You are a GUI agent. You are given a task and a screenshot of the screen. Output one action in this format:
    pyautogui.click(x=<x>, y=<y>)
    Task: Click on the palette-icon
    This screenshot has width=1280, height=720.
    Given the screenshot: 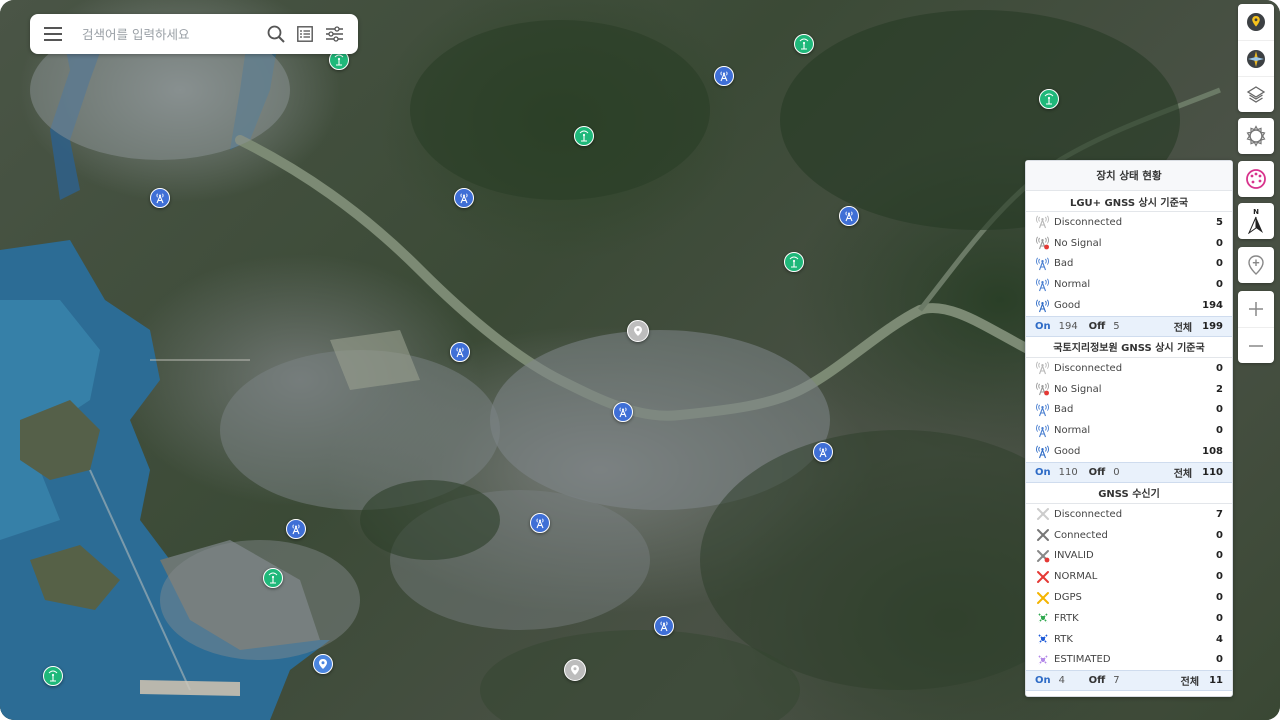 What is the action you would take?
    pyautogui.click(x=1256, y=179)
    